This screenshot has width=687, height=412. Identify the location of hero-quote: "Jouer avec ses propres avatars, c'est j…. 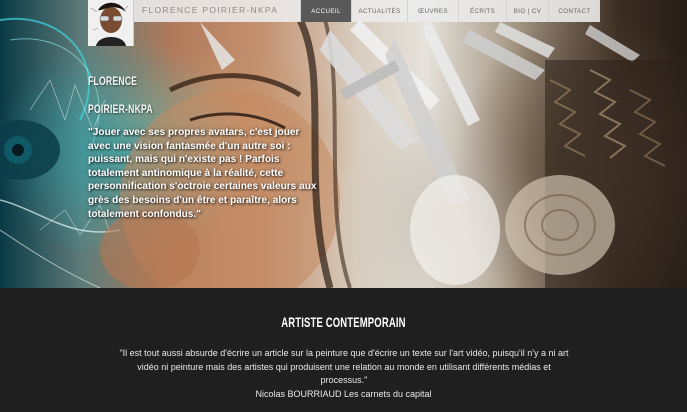
(202, 173).